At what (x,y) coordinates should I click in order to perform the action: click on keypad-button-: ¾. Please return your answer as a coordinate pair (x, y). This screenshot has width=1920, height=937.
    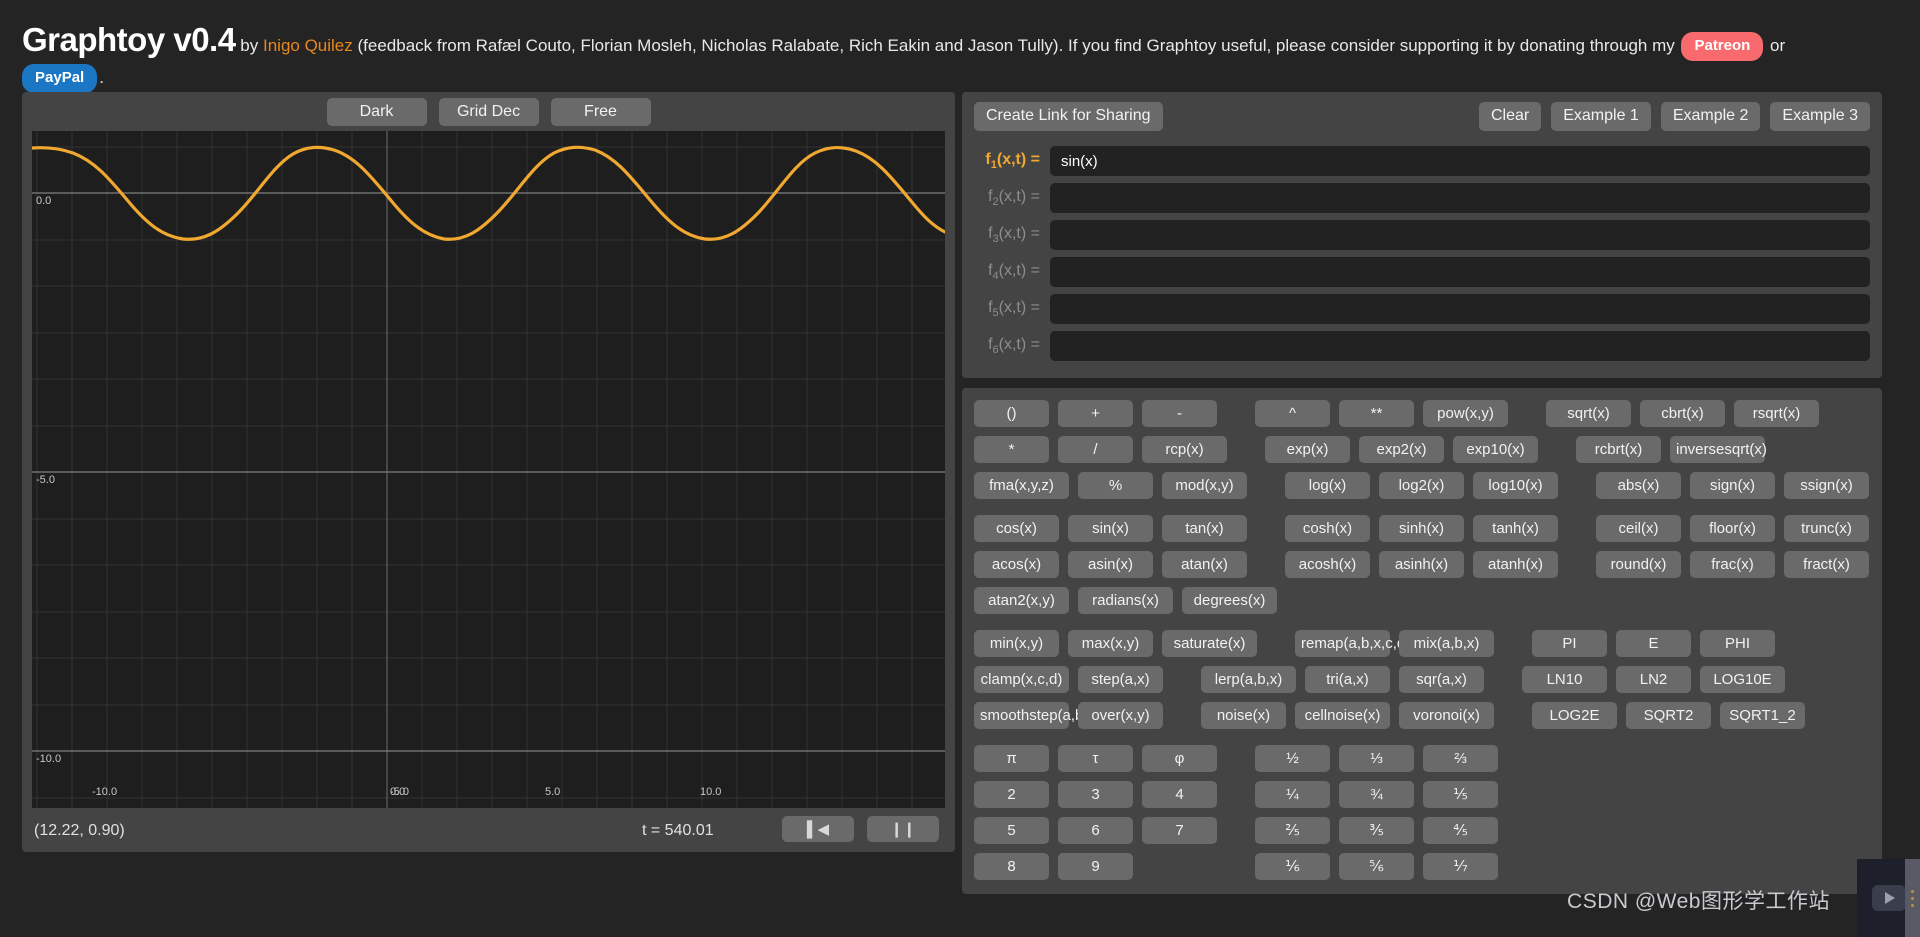
    Looking at the image, I should click on (1376, 794).